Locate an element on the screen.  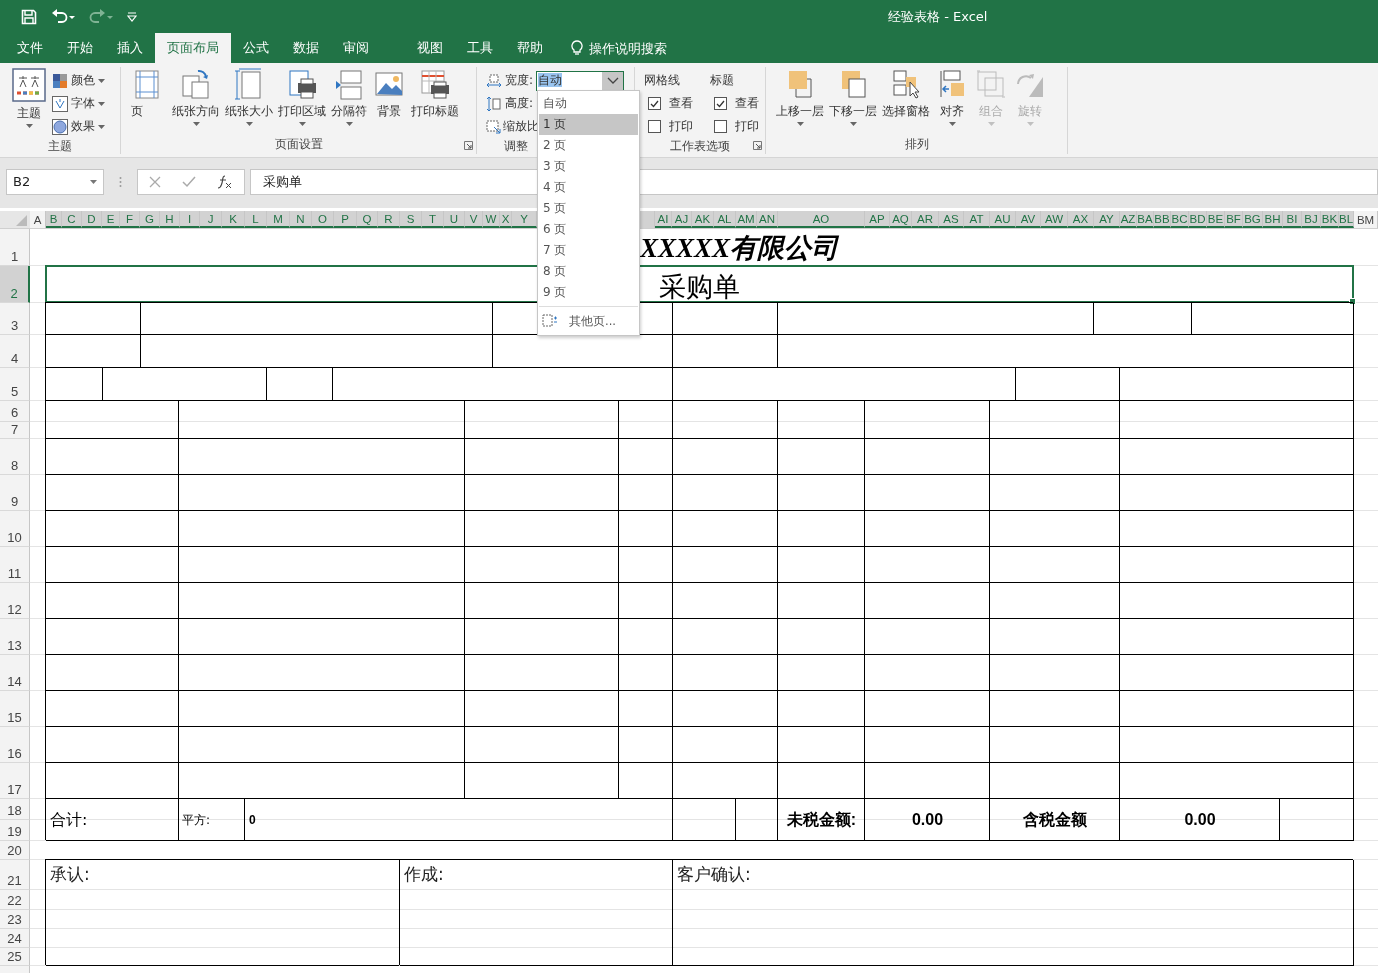
row-header: 17 is located at coordinates (15, 781).